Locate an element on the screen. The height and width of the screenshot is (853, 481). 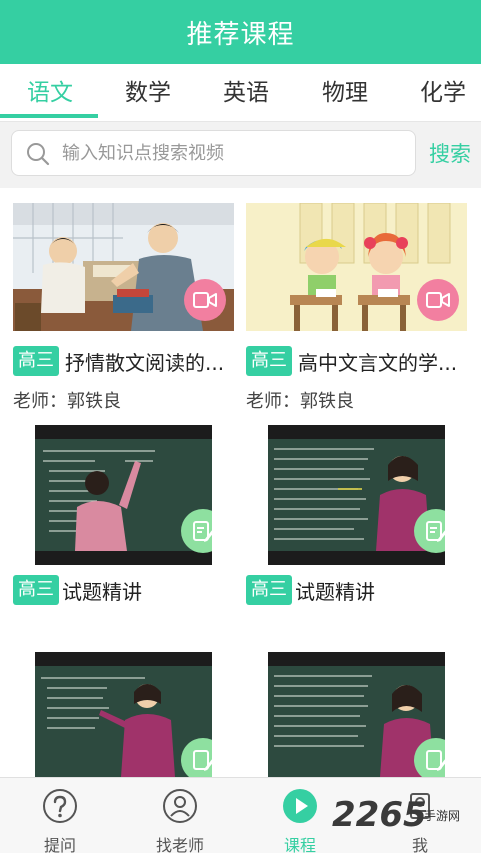
search-icon is located at coordinates (38, 154).